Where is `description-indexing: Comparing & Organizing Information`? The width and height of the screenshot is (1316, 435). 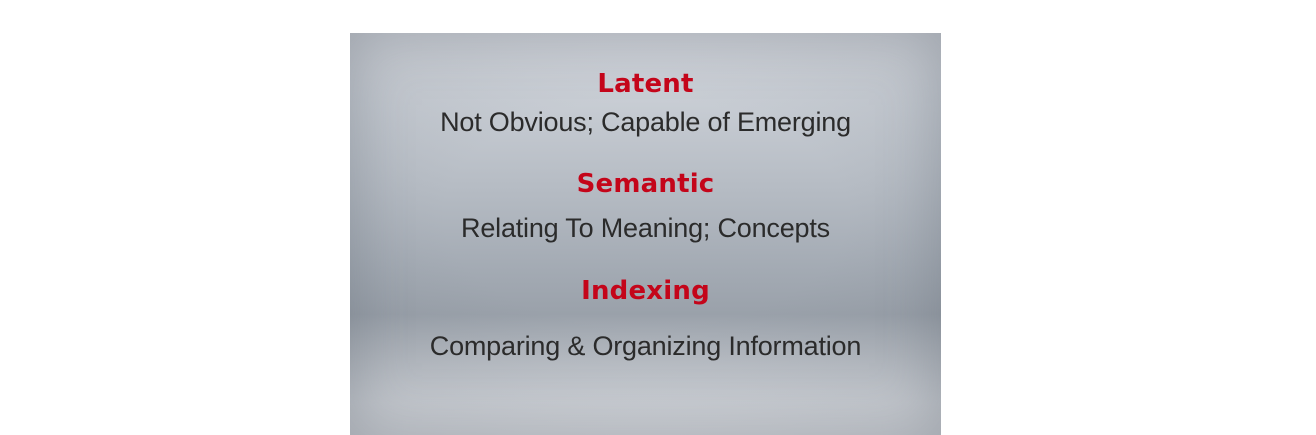 description-indexing: Comparing & Organizing Information is located at coordinates (645, 346).